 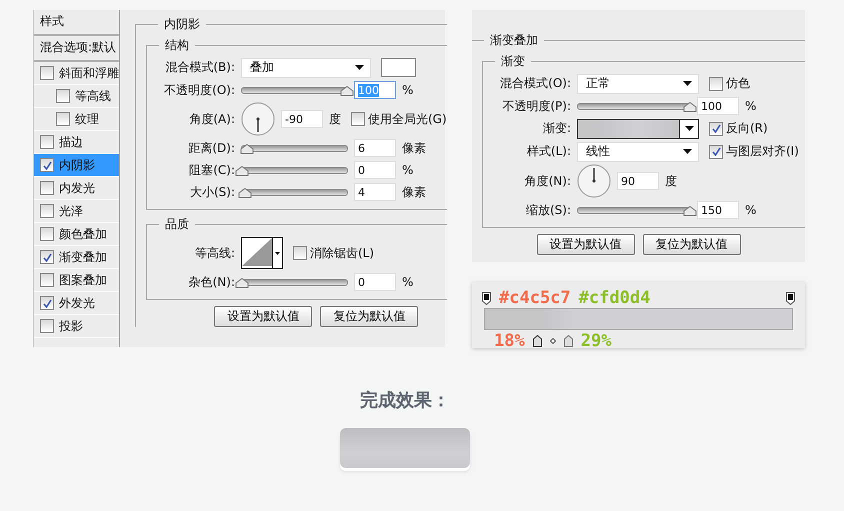 What do you see at coordinates (399, 119) in the screenshot?
I see `checkbox: 使用全局光(G)` at bounding box center [399, 119].